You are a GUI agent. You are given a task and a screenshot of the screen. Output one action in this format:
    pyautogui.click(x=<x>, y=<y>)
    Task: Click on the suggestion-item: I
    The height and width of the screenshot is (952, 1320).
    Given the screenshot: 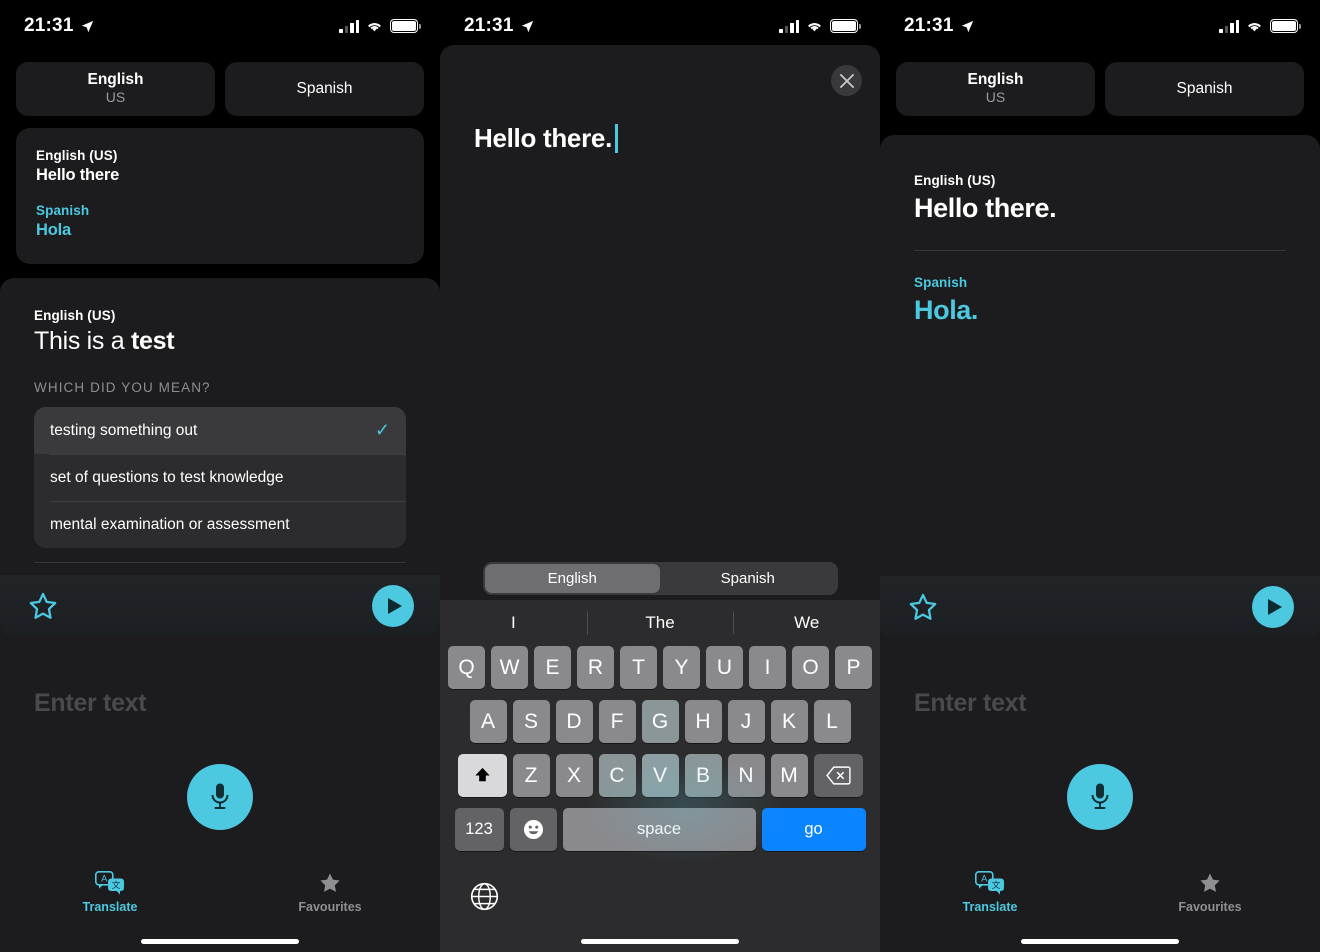 What is the action you would take?
    pyautogui.click(x=513, y=623)
    